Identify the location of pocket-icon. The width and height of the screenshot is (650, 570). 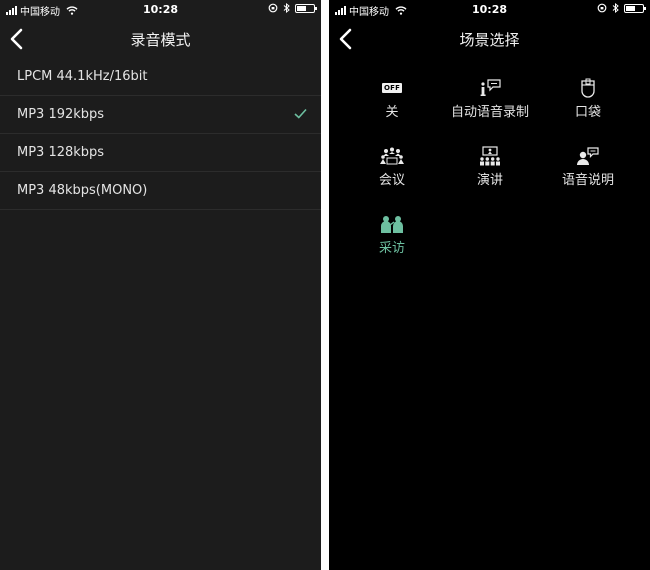
(588, 88).